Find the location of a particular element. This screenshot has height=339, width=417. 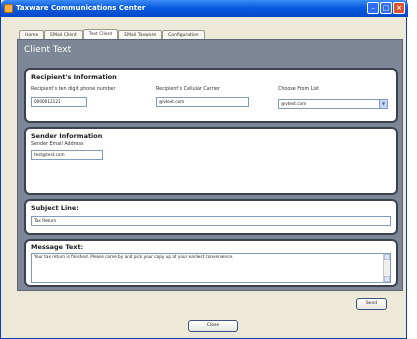

carrier-input: @vtext.com is located at coordinates (202, 102).